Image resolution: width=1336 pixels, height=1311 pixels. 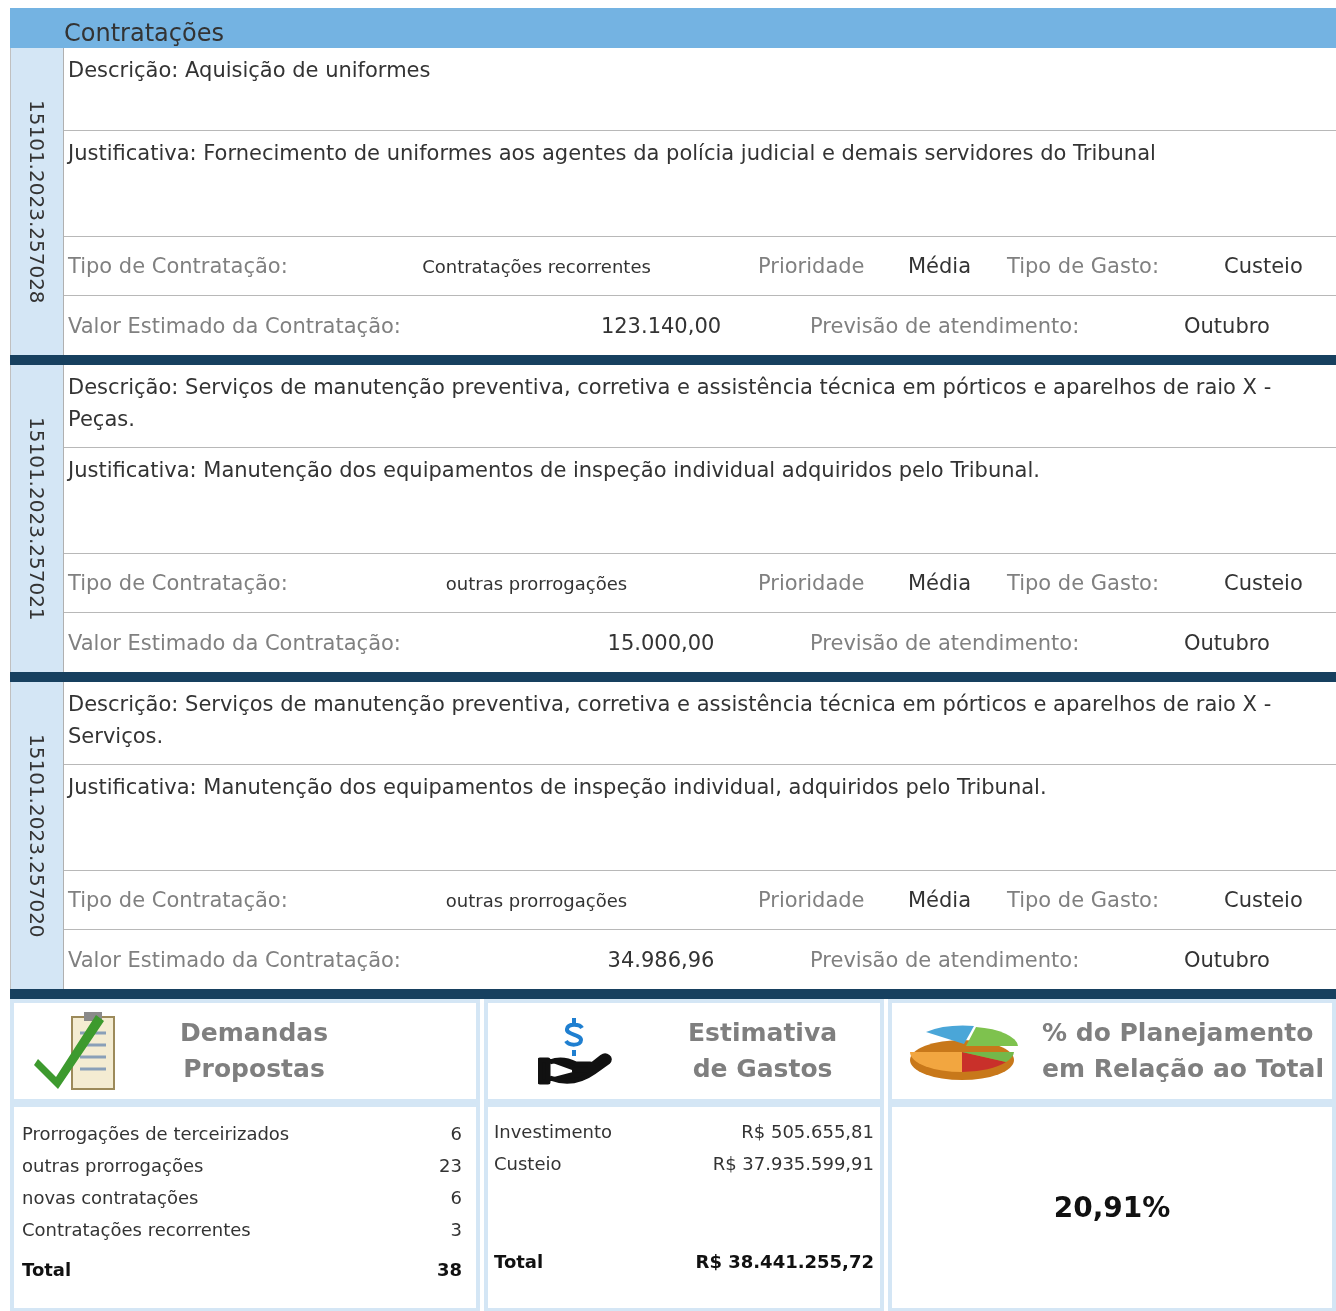 What do you see at coordinates (661, 959) in the screenshot?
I see `estimated-value: 34.986,96` at bounding box center [661, 959].